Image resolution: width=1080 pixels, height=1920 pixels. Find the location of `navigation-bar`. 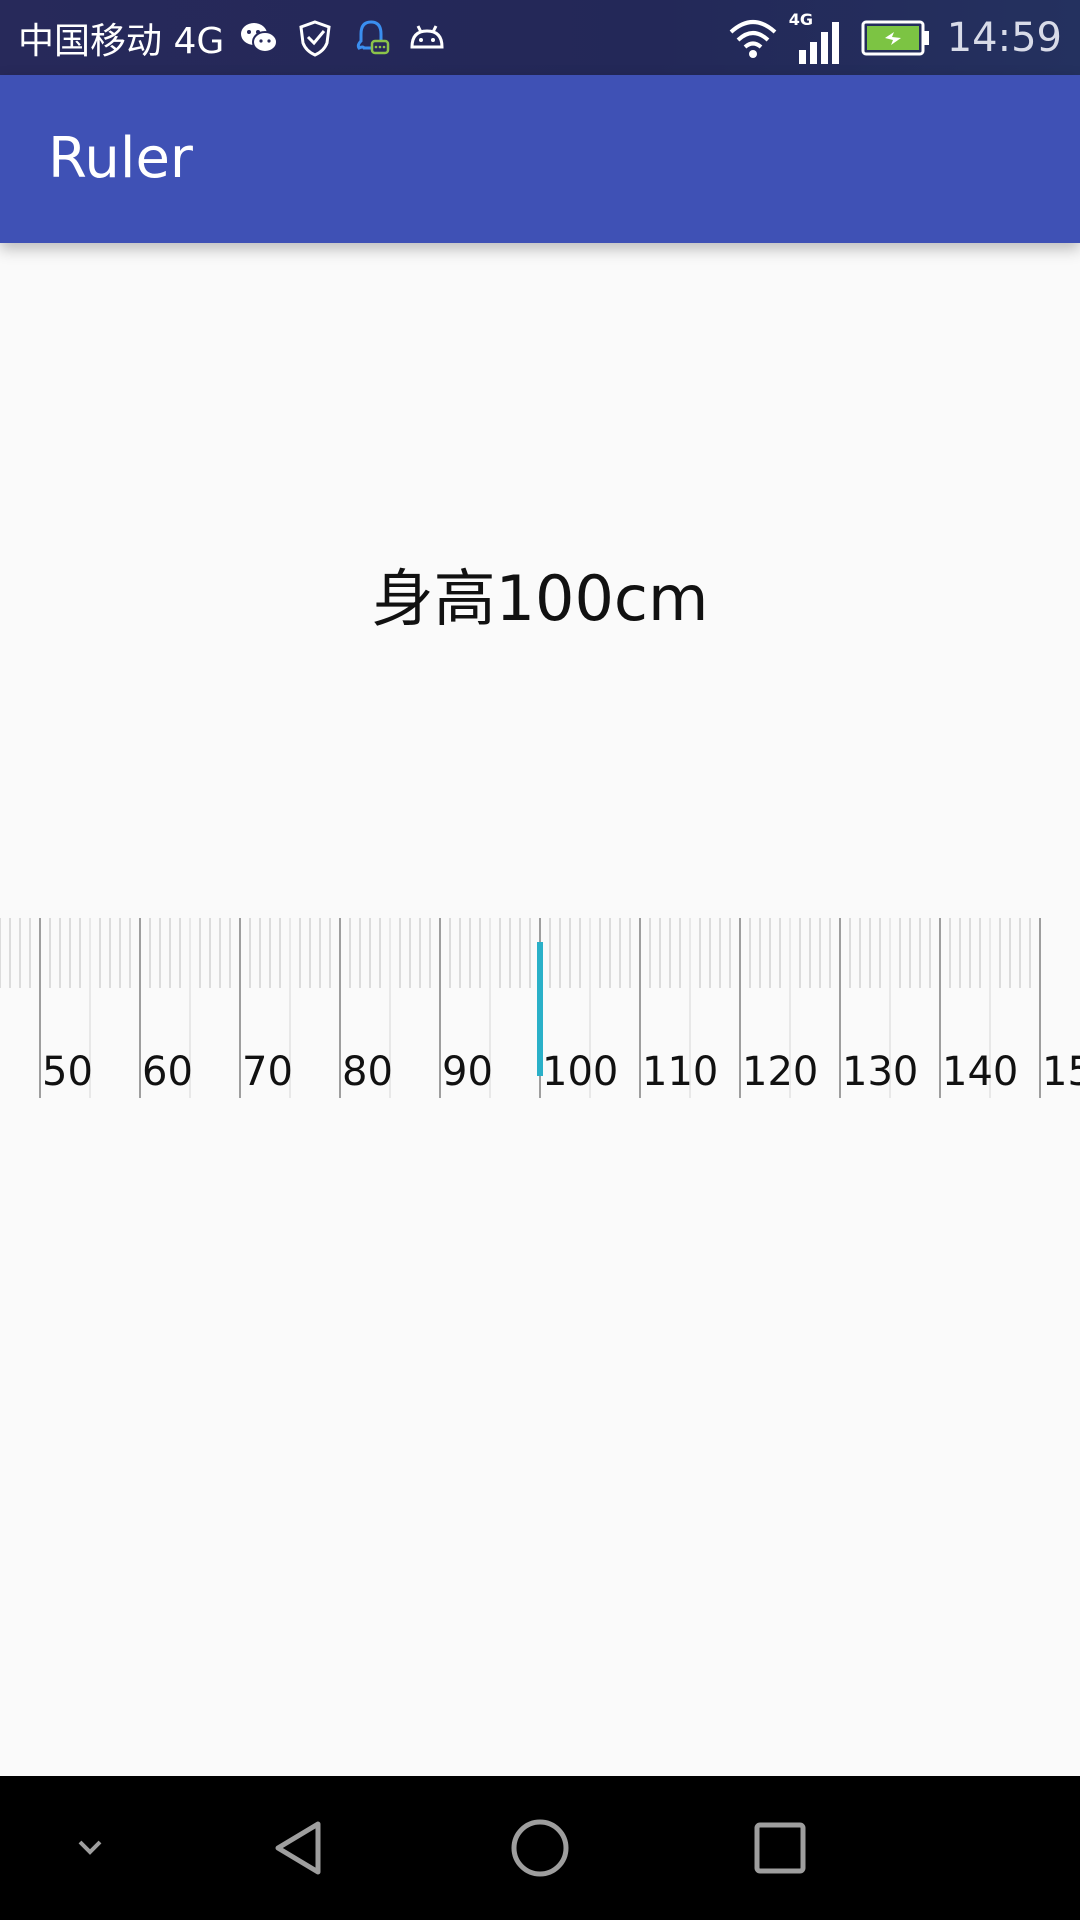

navigation-bar is located at coordinates (540, 1848).